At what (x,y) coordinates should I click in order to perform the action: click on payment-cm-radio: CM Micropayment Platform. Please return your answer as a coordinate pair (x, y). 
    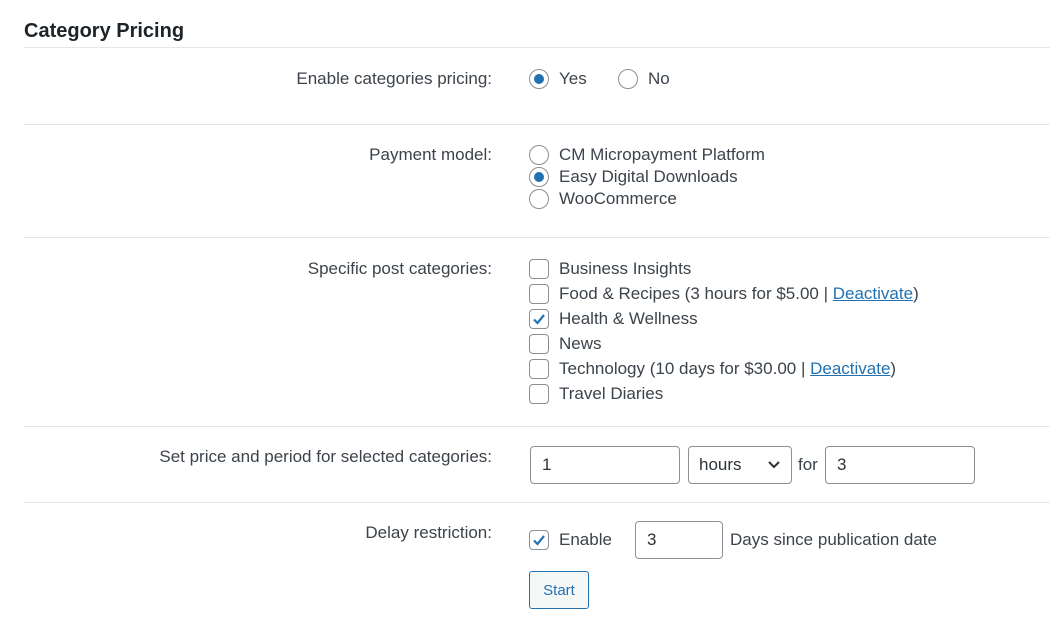
    Looking at the image, I should click on (647, 155).